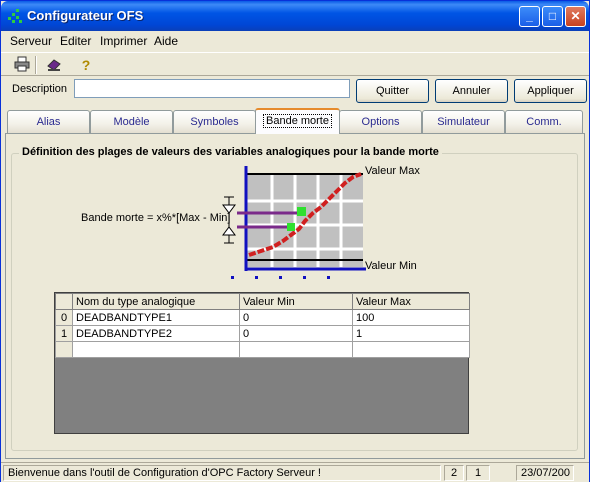  I want to click on tab-comm: Comm., so click(544, 121).